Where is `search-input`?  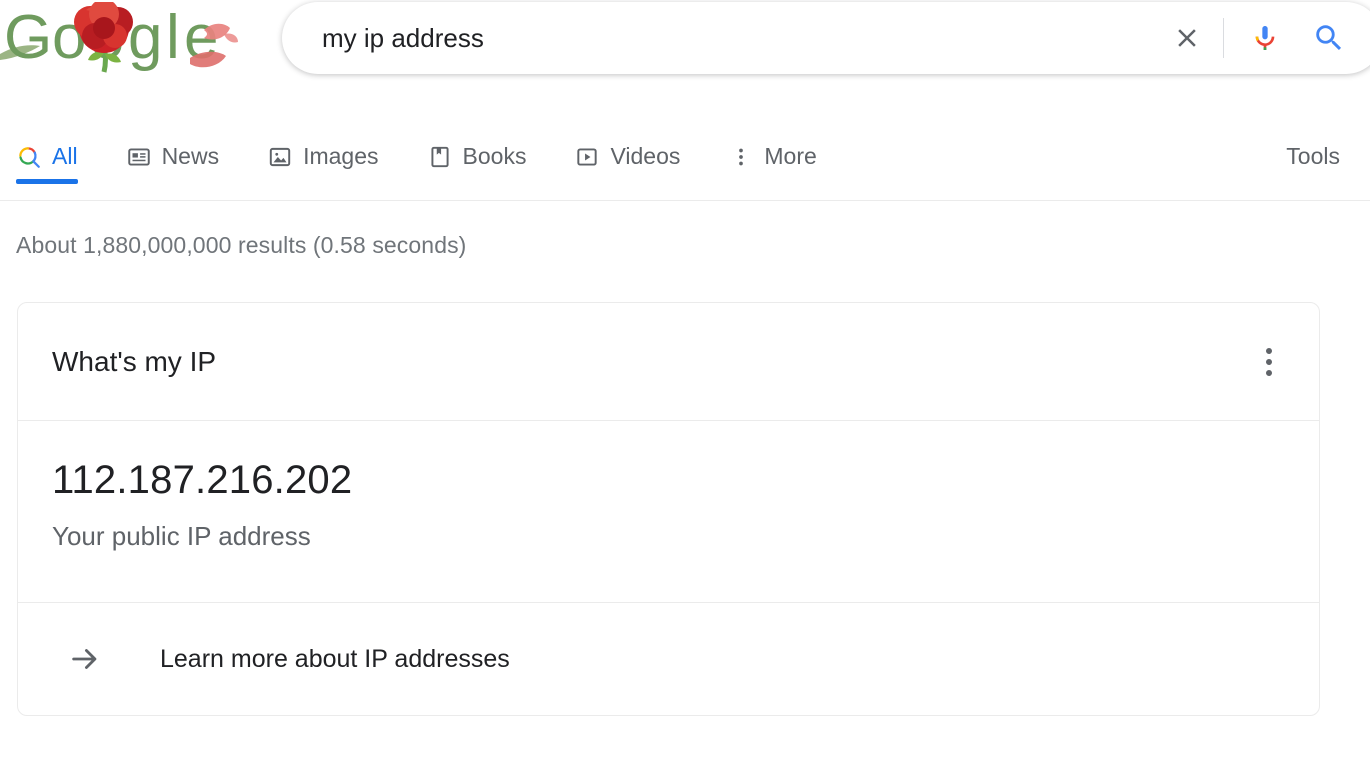 search-input is located at coordinates (721, 38).